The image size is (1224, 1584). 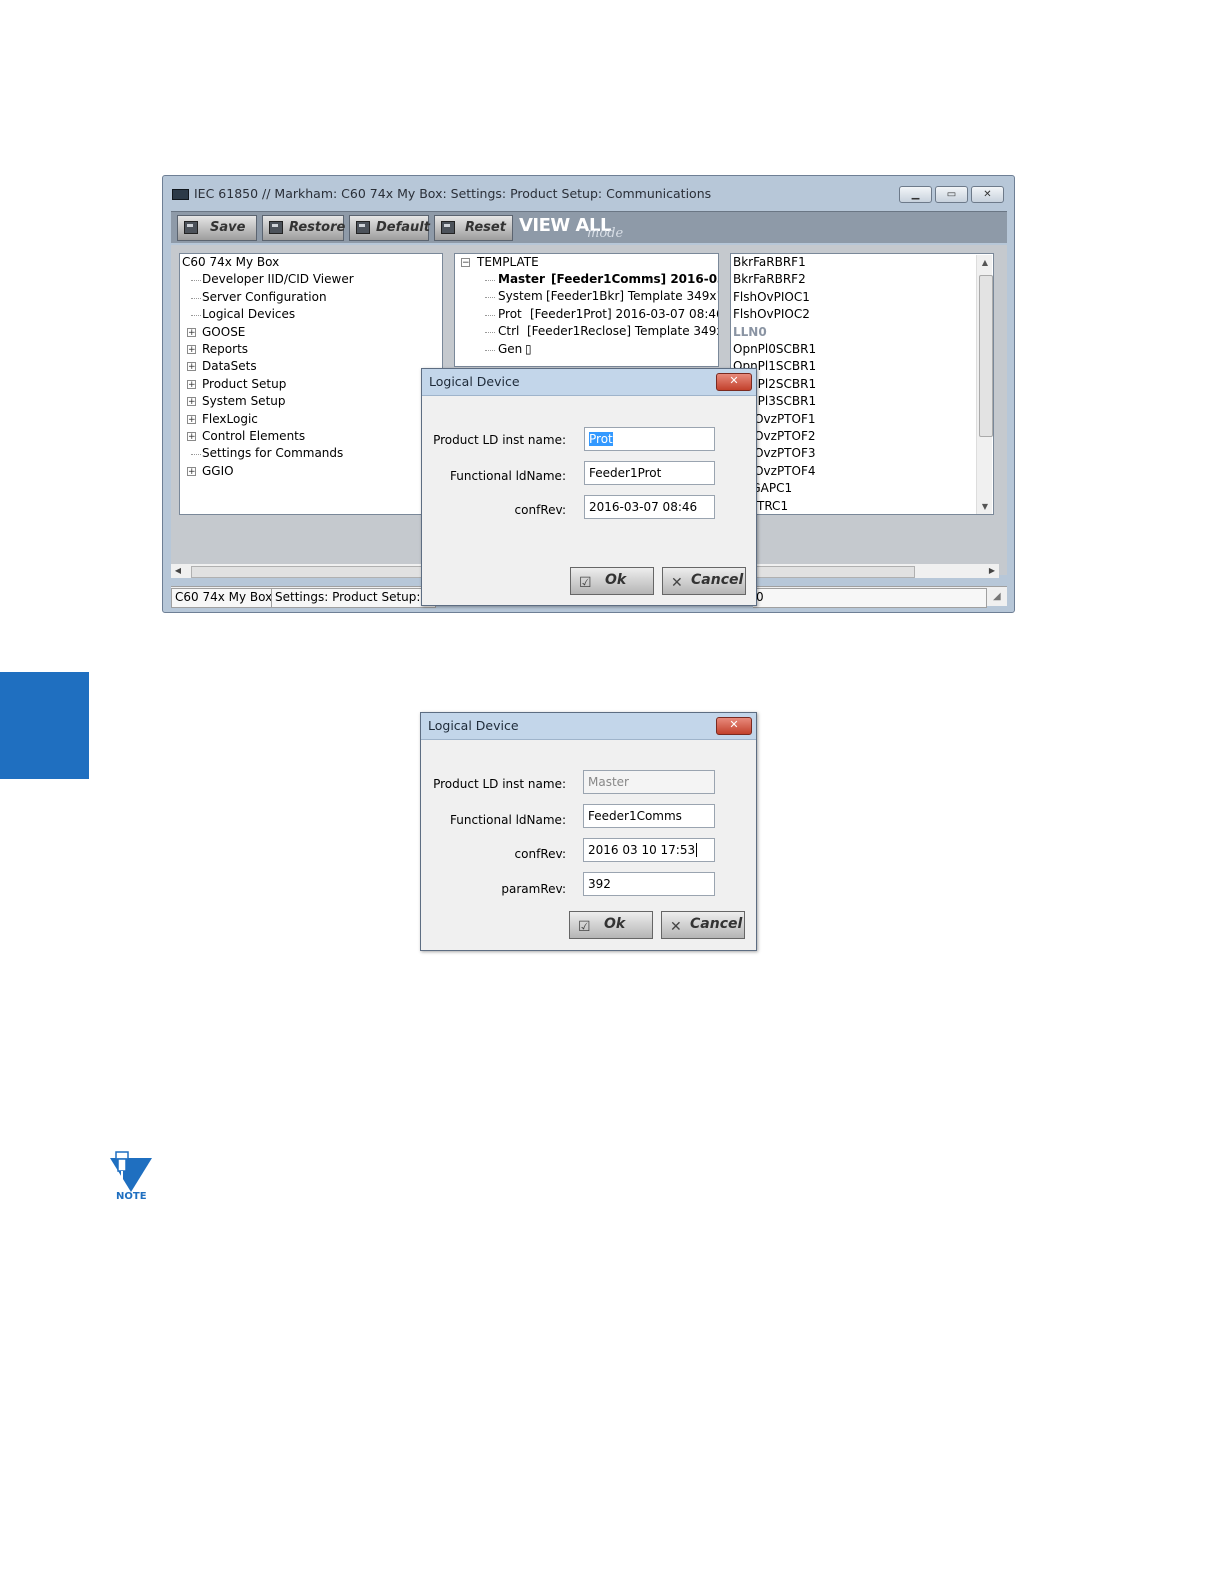 What do you see at coordinates (403, 227) in the screenshot?
I see `default-label: Default` at bounding box center [403, 227].